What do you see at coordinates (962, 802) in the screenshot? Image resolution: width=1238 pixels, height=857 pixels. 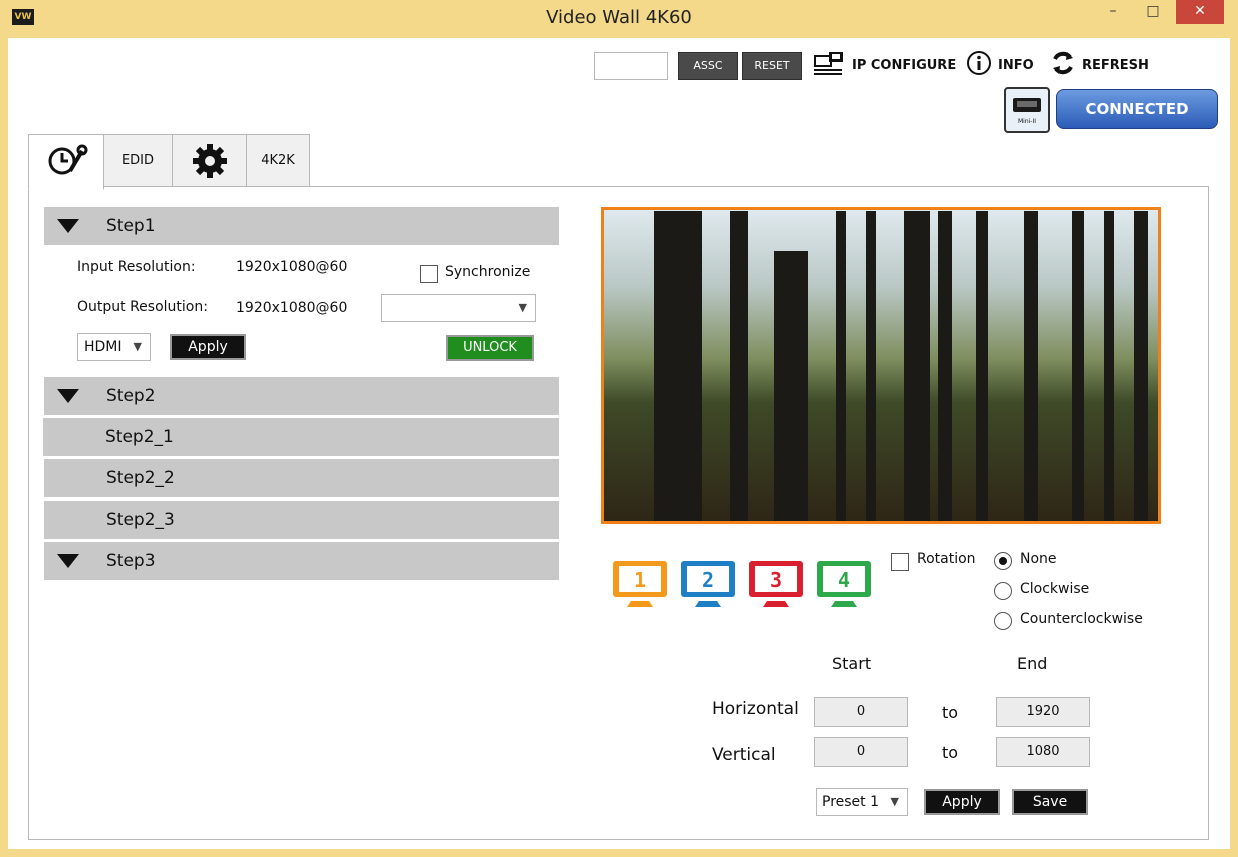 I see `preset-apply-button: Apply` at bounding box center [962, 802].